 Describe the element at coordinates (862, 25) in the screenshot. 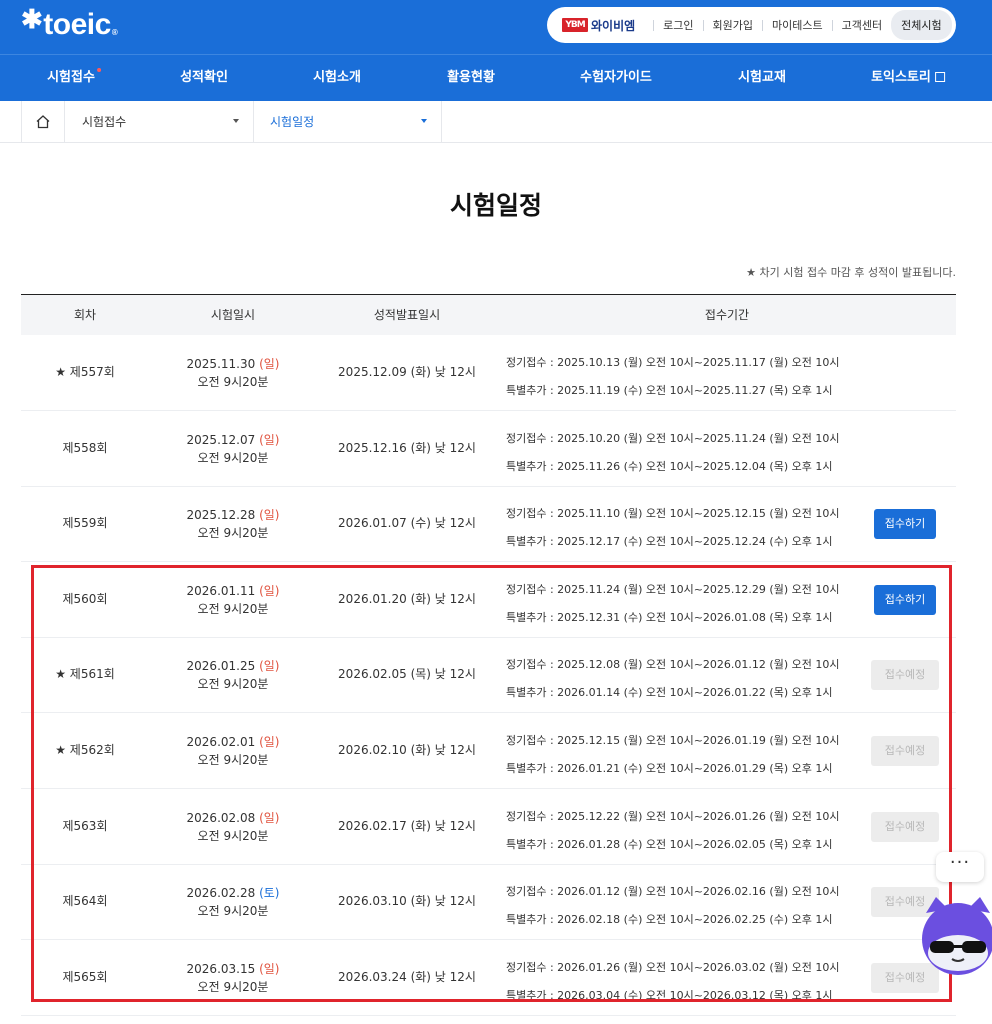

I see `customer-center-link: 고객센터` at that location.